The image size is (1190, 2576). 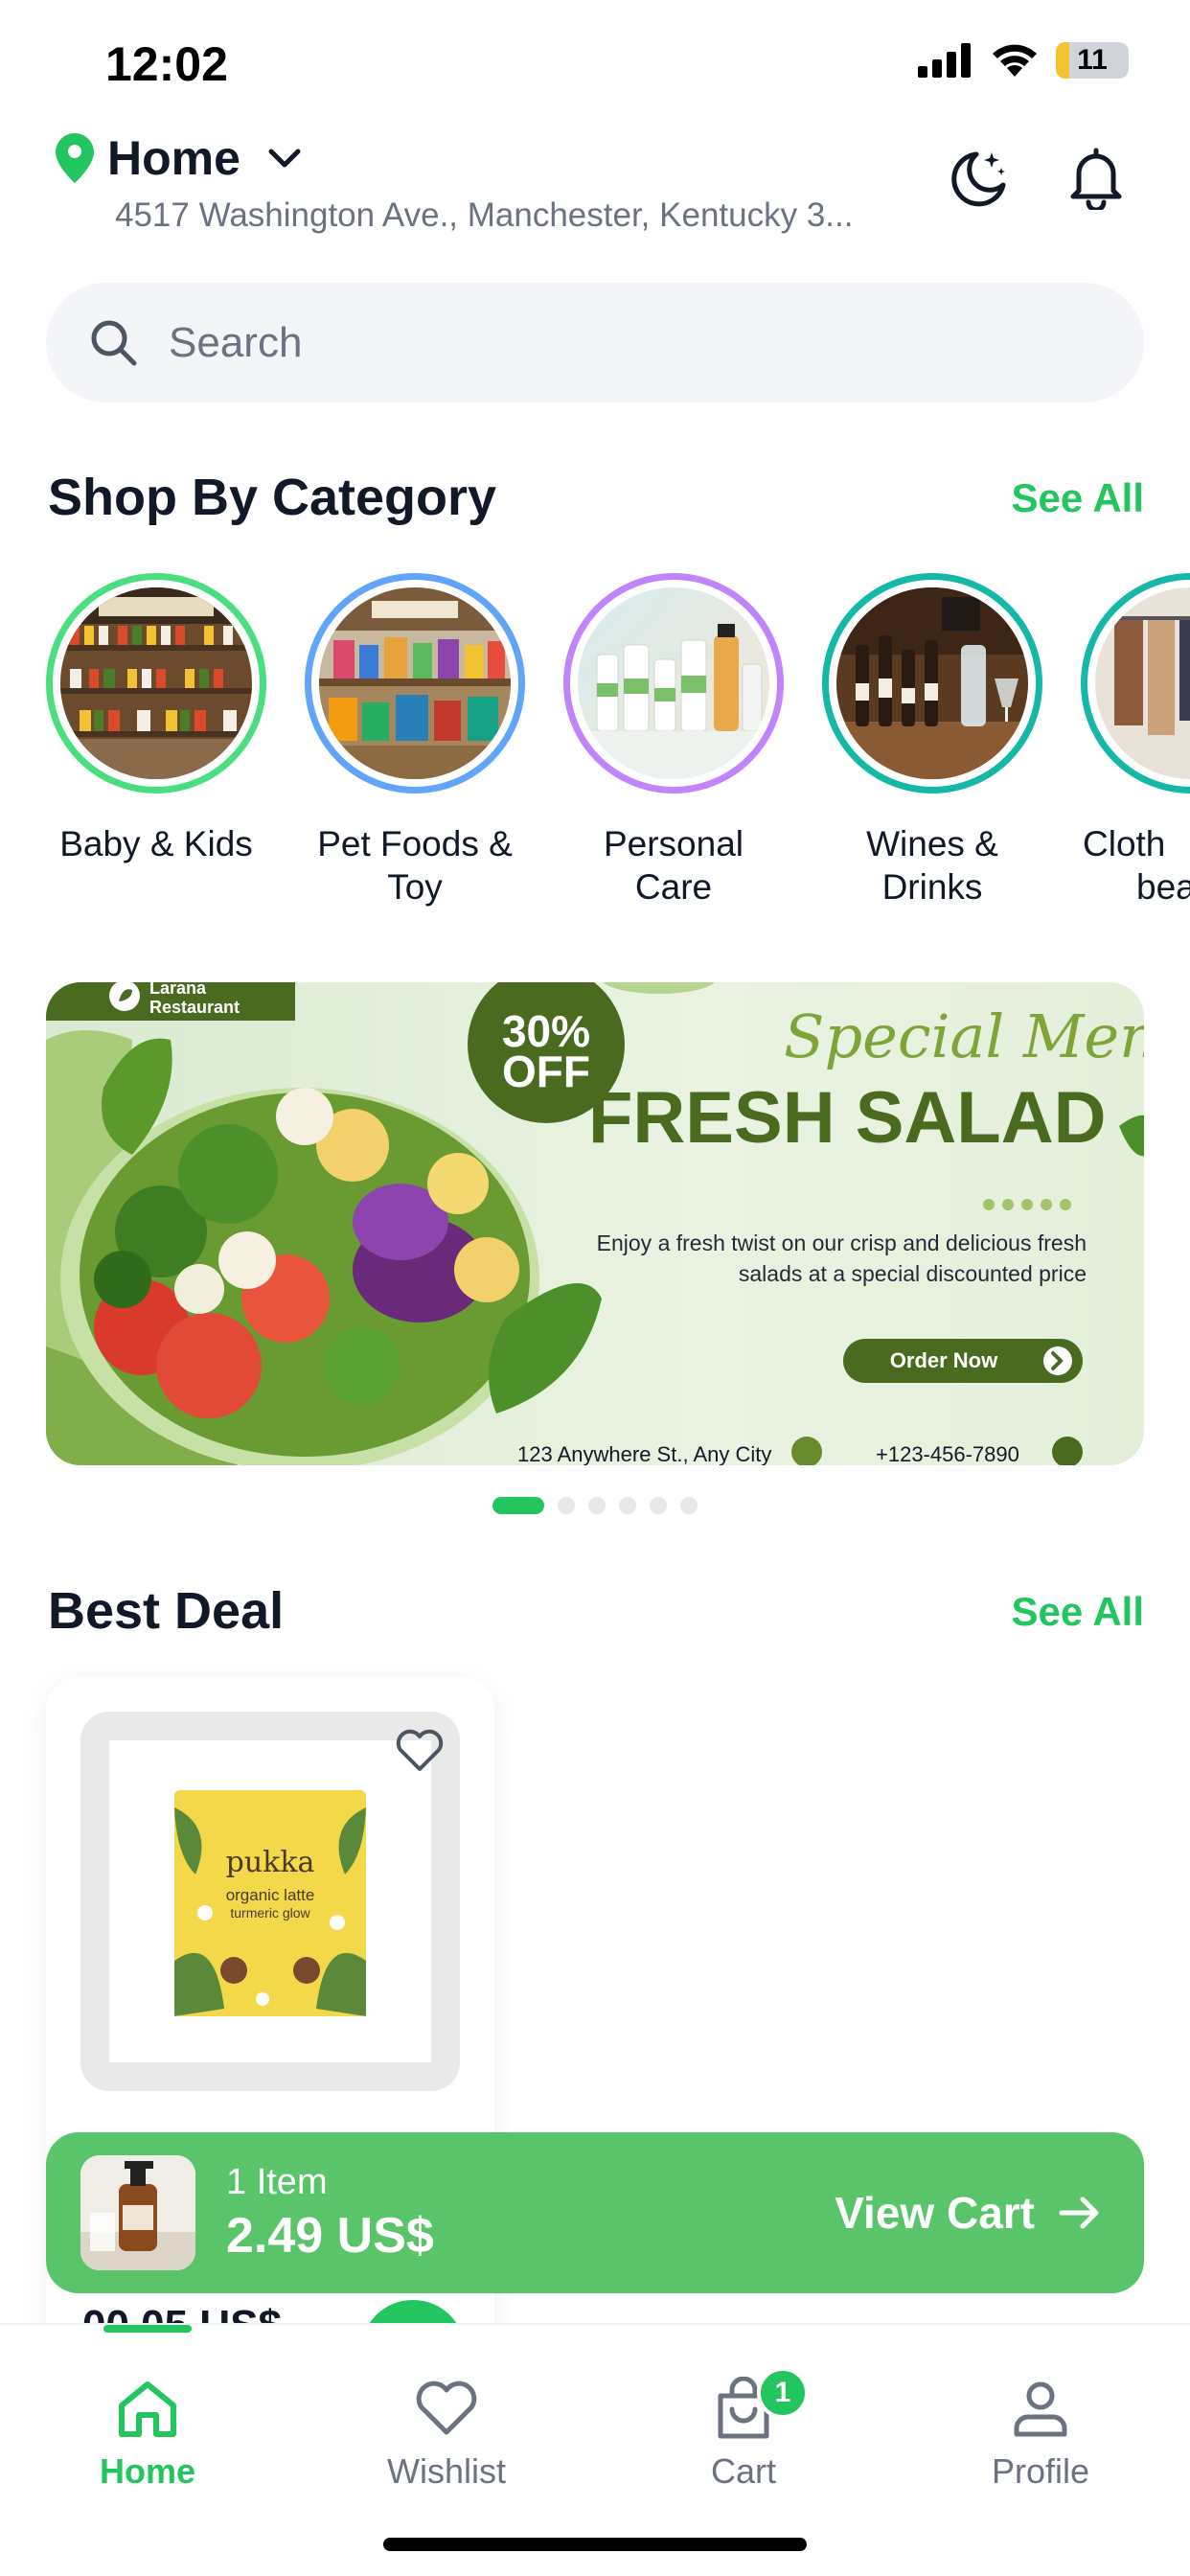 What do you see at coordinates (673, 887) in the screenshot?
I see `category-label-line2: Care` at bounding box center [673, 887].